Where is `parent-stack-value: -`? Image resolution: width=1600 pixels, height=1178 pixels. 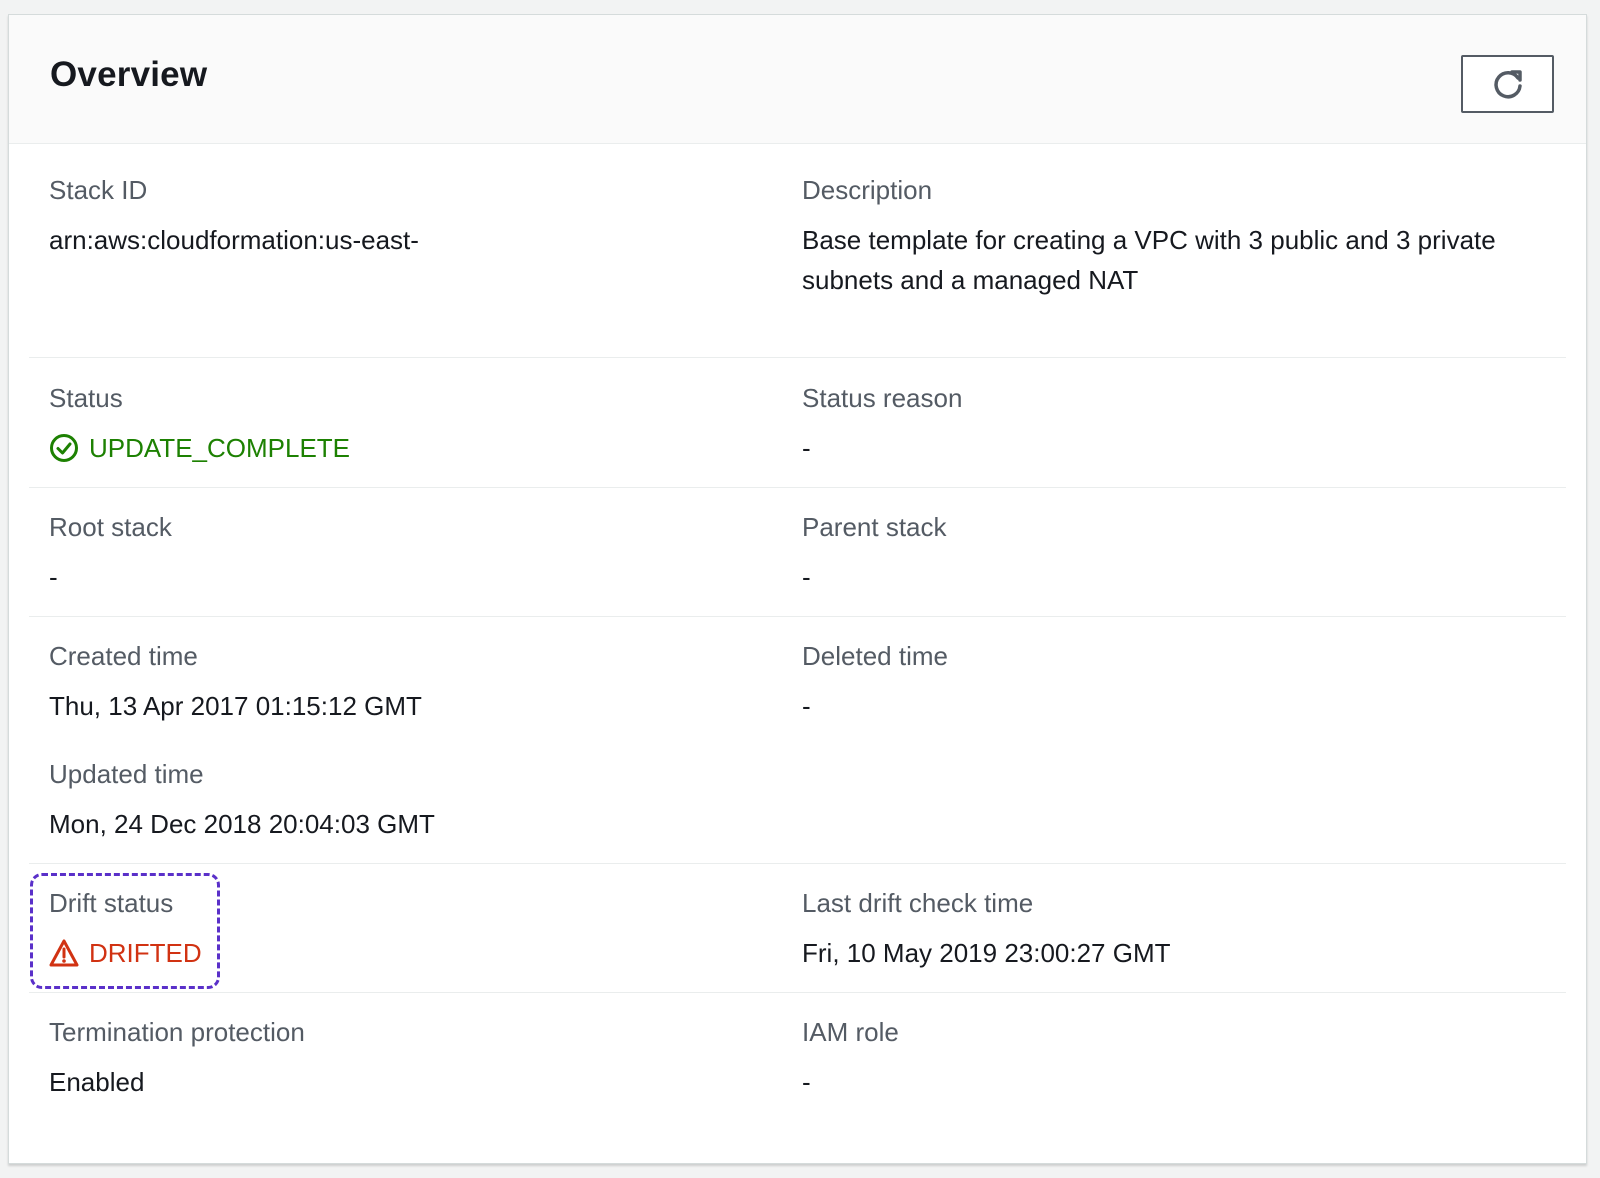 parent-stack-value: - is located at coordinates (806, 577).